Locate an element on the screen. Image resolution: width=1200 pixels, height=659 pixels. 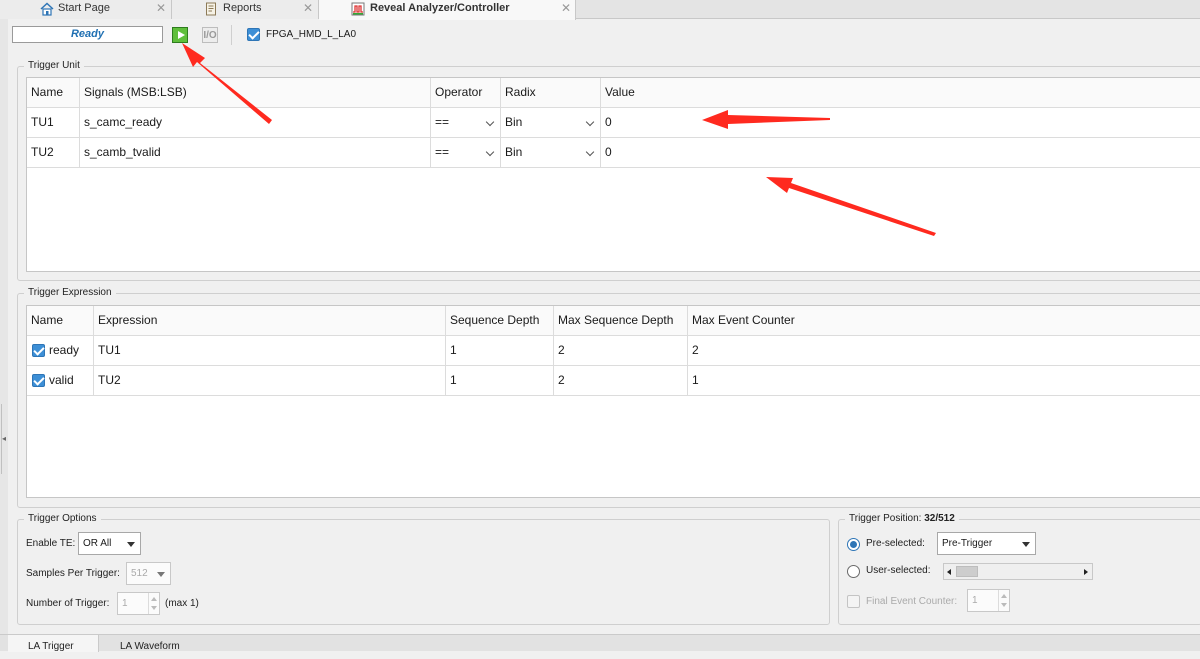
tu-name-cell: TU1 is located at coordinates (53, 123).